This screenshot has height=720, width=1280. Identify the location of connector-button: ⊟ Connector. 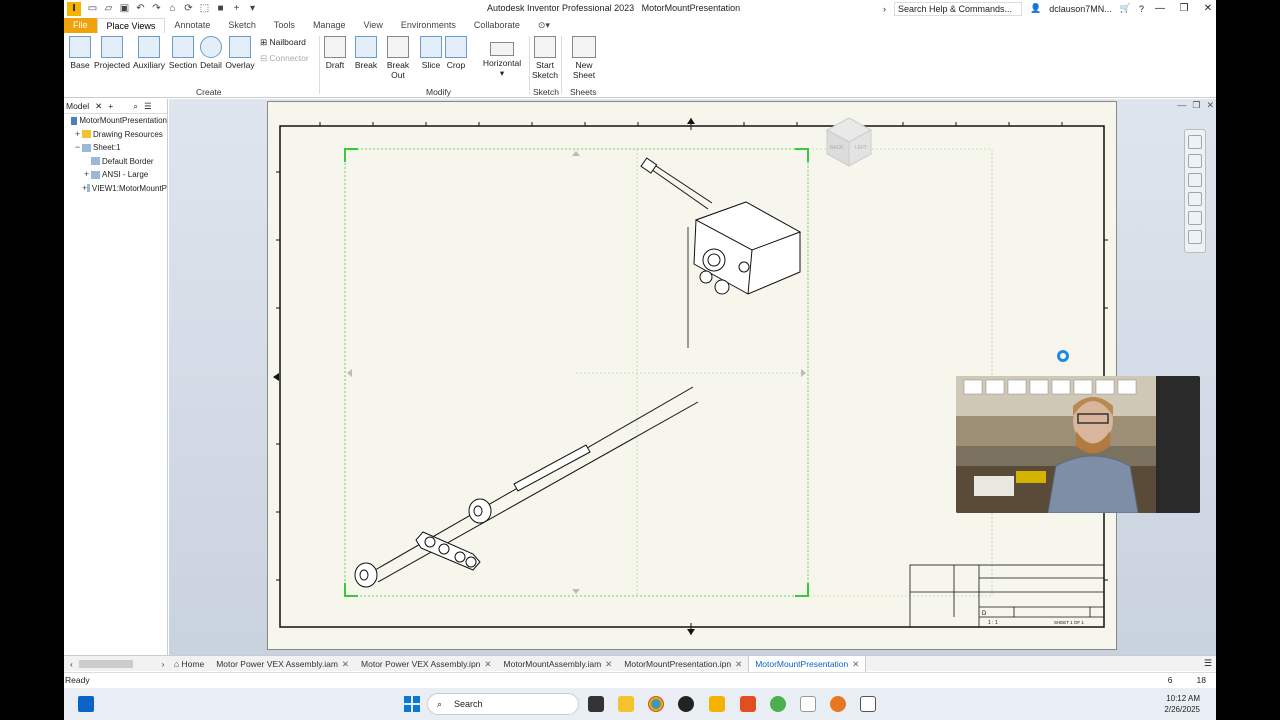
(284, 58).